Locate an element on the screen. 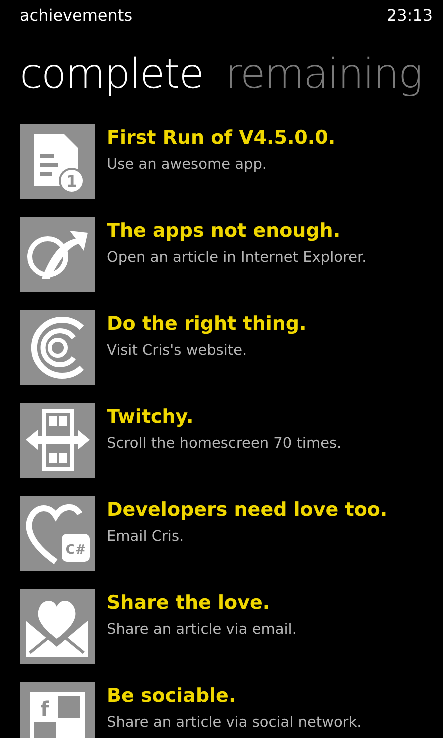 The height and width of the screenshot is (738, 443). clock: 23:13 is located at coordinates (409, 16).